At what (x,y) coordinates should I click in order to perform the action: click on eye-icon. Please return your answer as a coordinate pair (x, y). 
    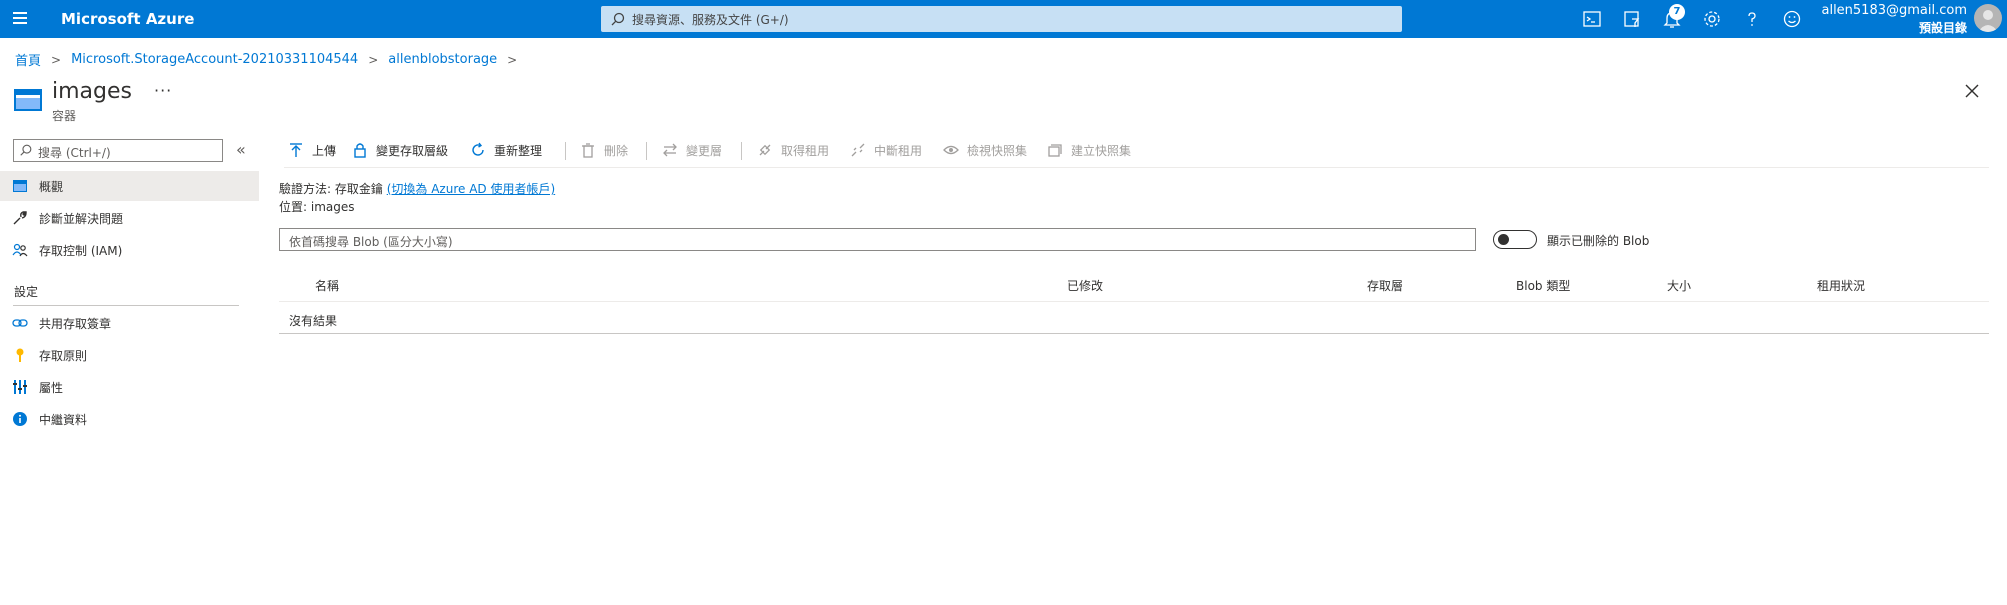
    Looking at the image, I should click on (951, 150).